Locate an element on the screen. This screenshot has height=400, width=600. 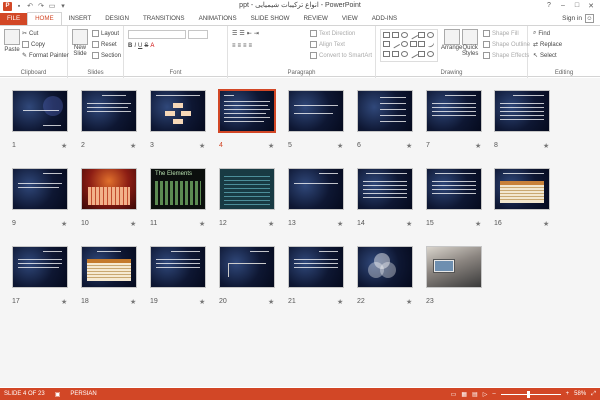
italic-icon: I is located at coordinates (135, 46).